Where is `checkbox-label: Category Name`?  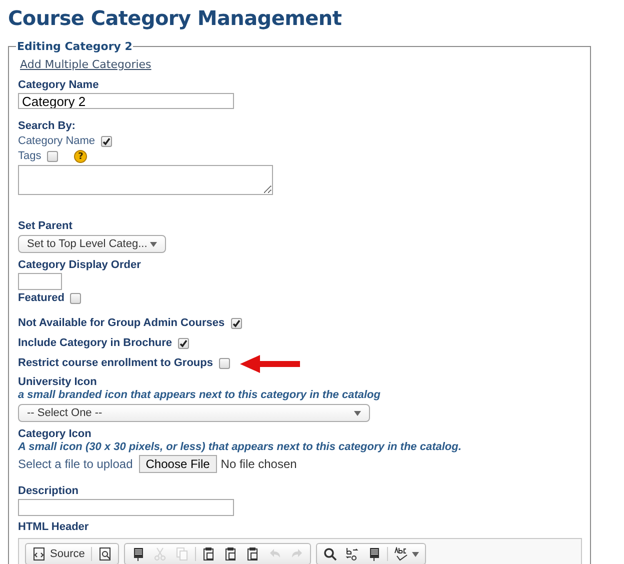
checkbox-label: Category Name is located at coordinates (57, 141).